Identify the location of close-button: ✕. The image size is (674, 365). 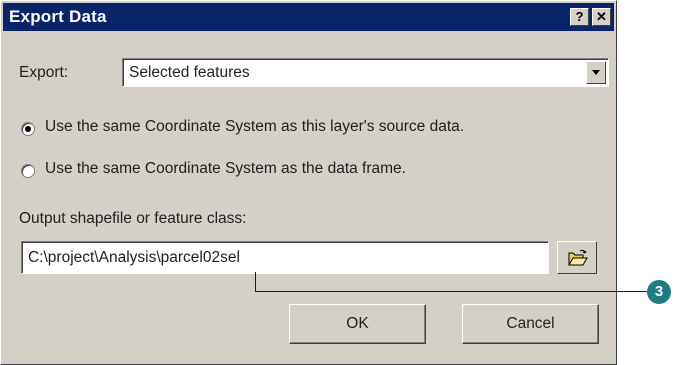
(601, 17).